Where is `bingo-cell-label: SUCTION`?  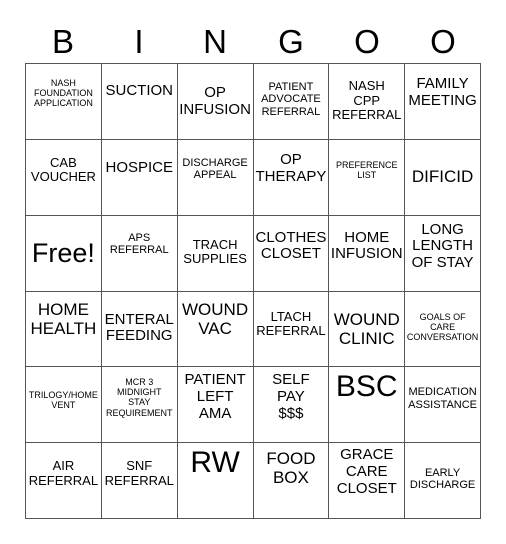
bingo-cell-label: SUCTION is located at coordinates (139, 90).